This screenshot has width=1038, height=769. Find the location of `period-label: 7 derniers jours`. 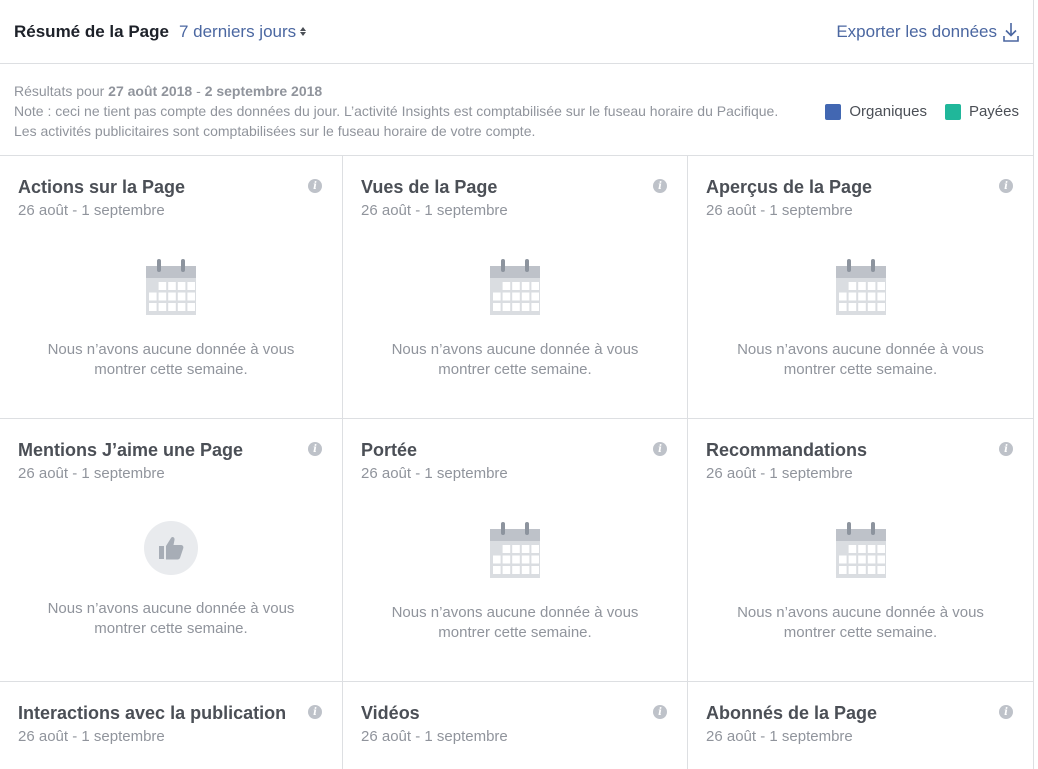

period-label: 7 derniers jours is located at coordinates (237, 31).